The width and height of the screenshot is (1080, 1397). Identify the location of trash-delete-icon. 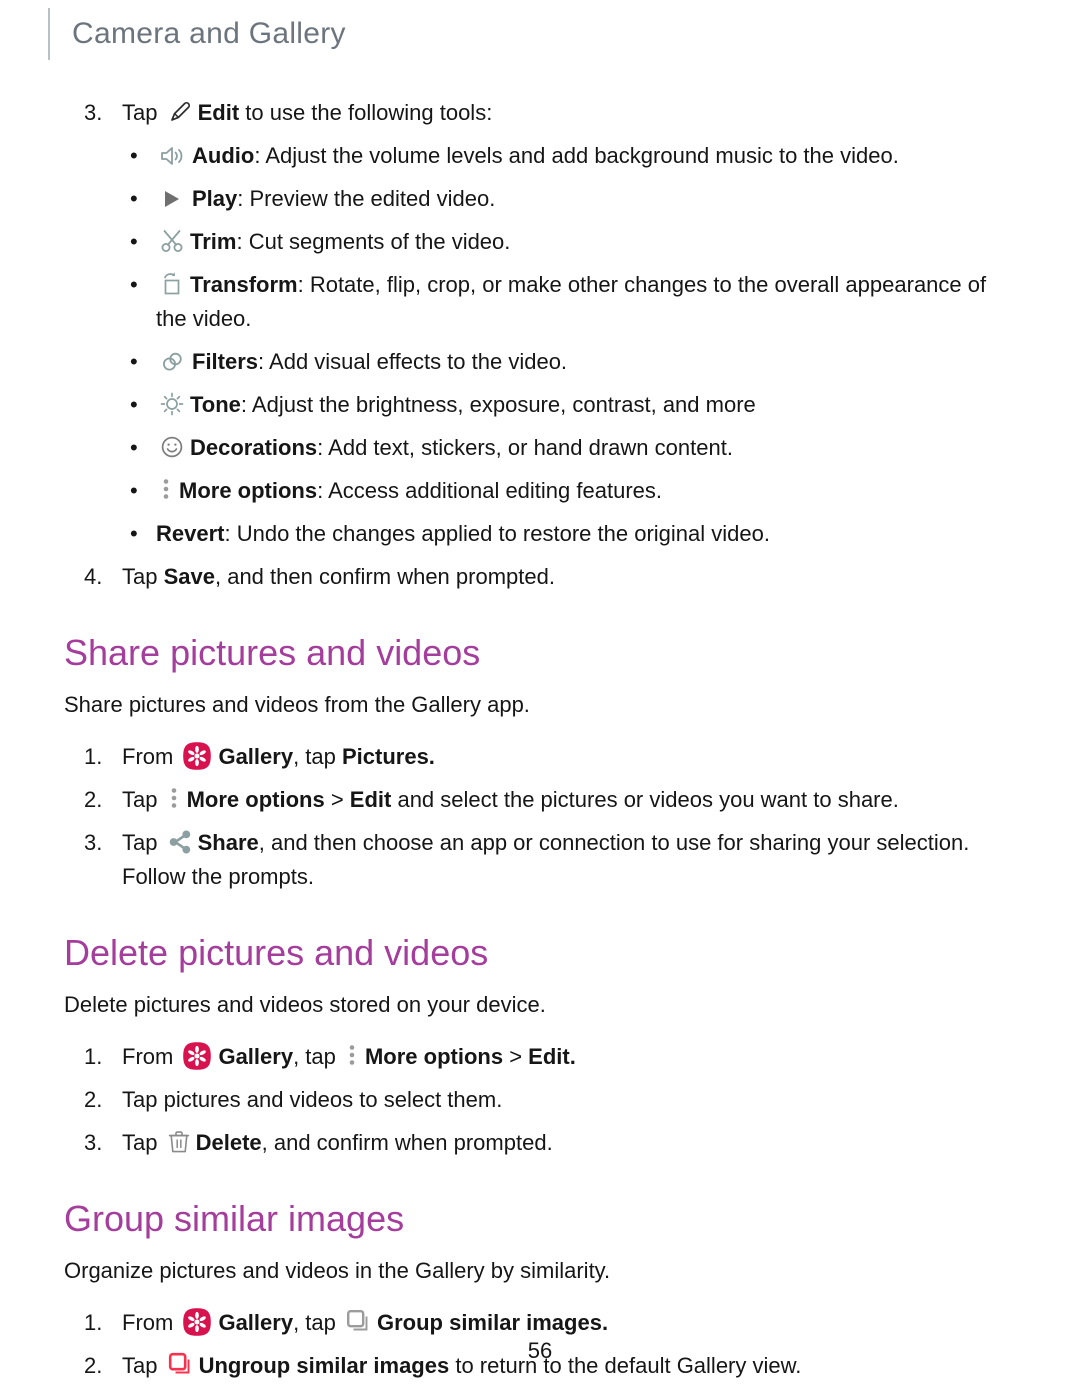
(179, 1142).